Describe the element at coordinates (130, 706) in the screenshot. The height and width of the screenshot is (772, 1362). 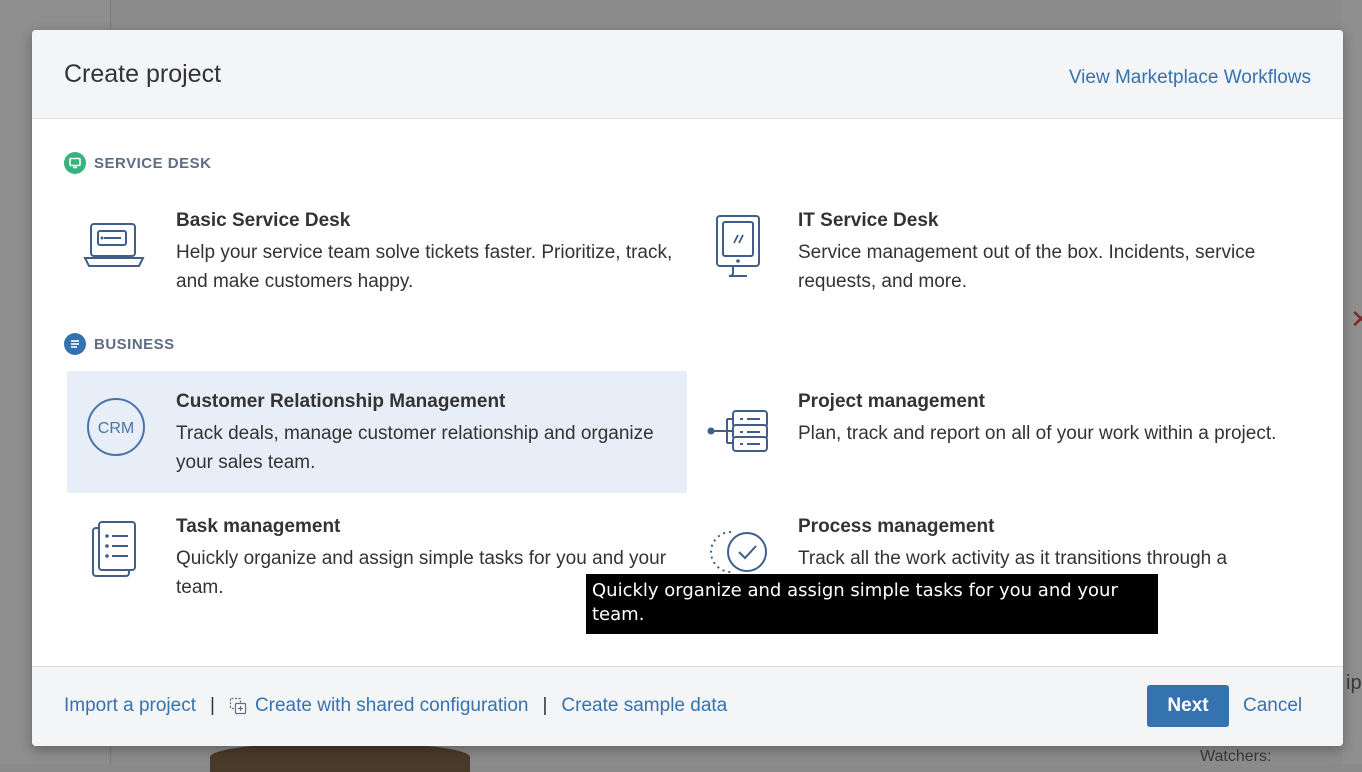
I see `import-project-link: Import a project` at that location.